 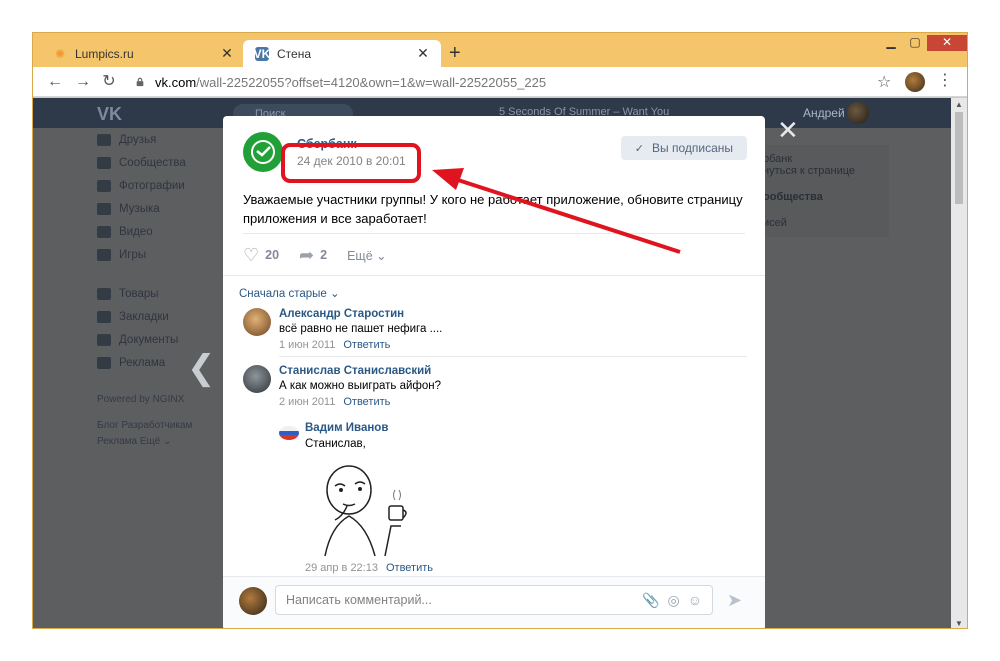 I want to click on menu-item-ads: Реклама, so click(x=167, y=362).